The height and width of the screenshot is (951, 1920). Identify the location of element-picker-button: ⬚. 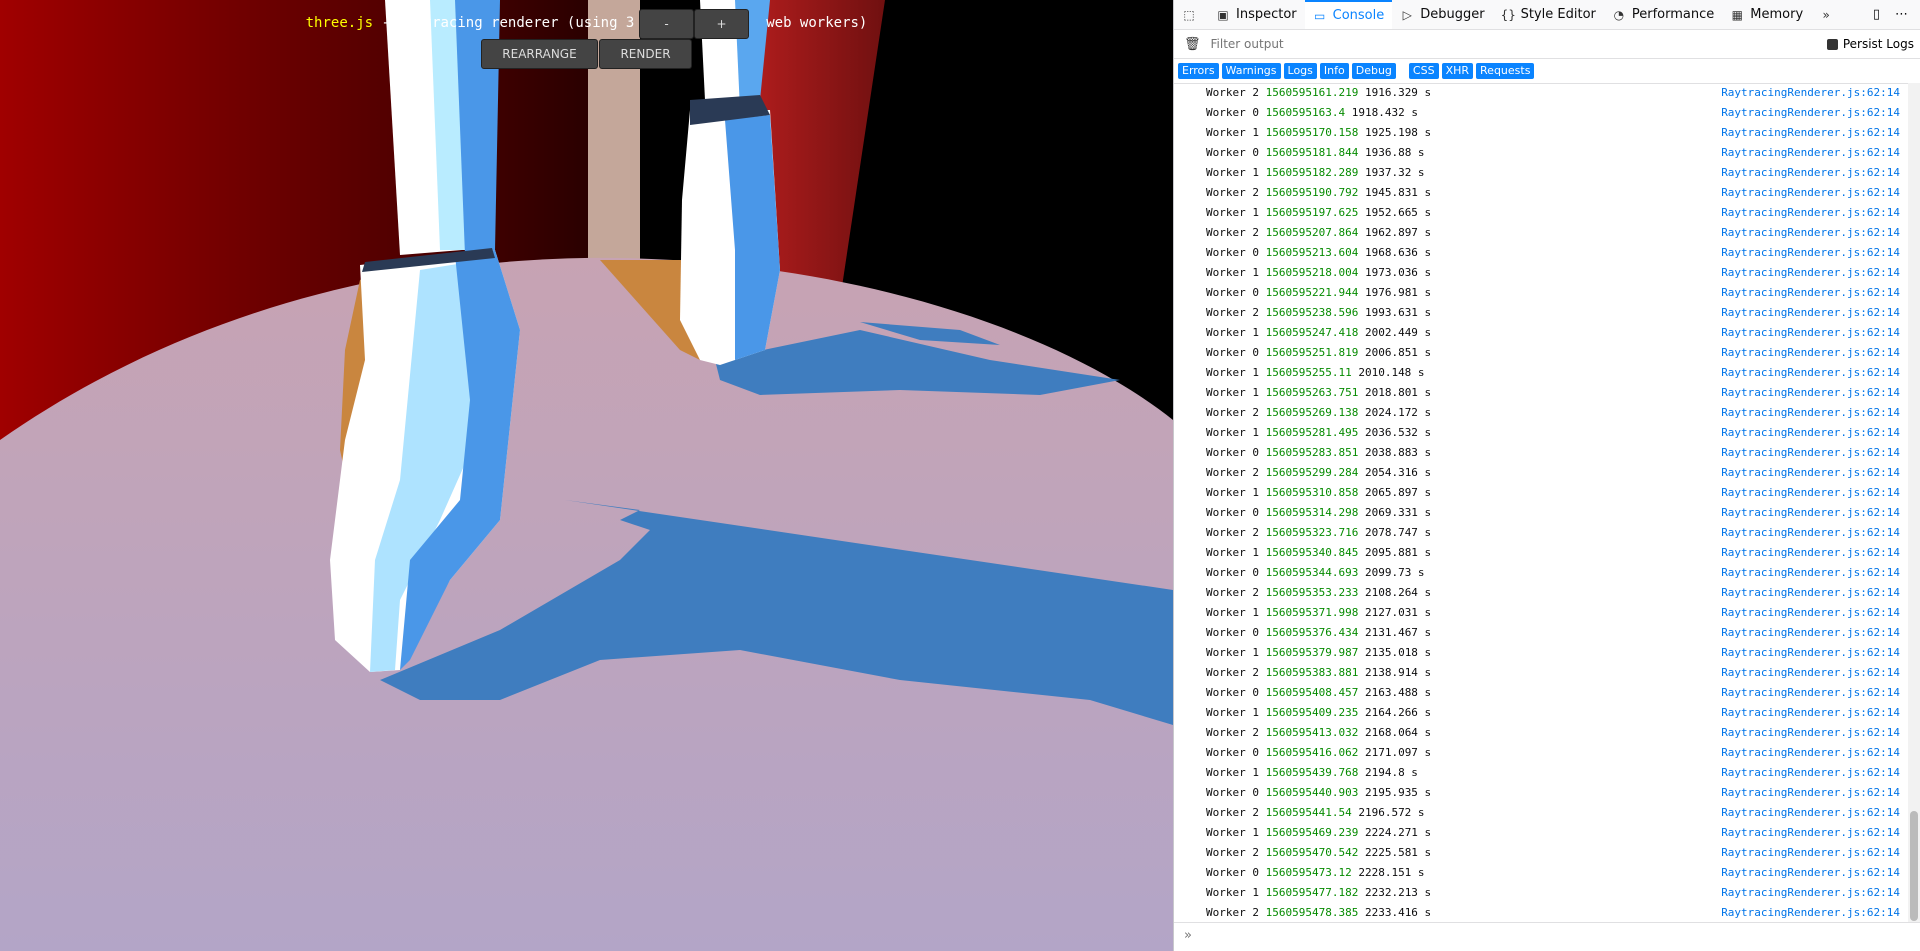
(1191, 14).